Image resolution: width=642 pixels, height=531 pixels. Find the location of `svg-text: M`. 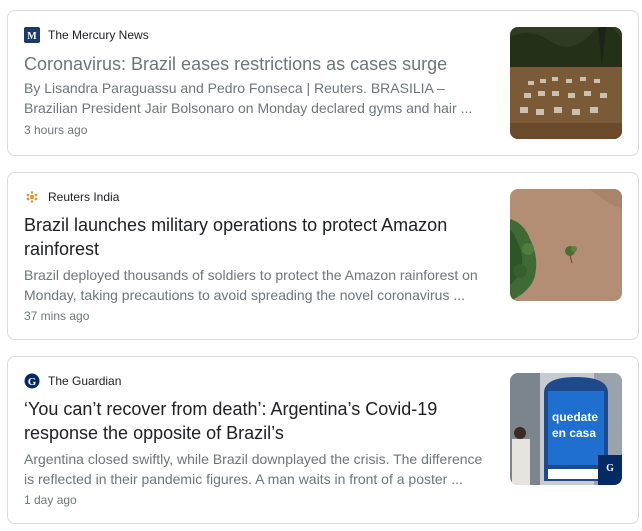

svg-text: M is located at coordinates (32, 36).